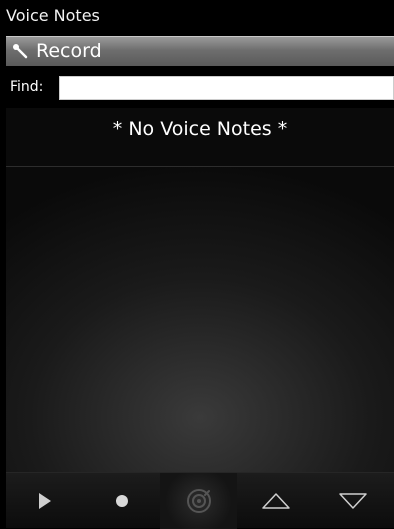 Image resolution: width=394 pixels, height=529 pixels. I want to click on voice-note-button, so click(198, 501).